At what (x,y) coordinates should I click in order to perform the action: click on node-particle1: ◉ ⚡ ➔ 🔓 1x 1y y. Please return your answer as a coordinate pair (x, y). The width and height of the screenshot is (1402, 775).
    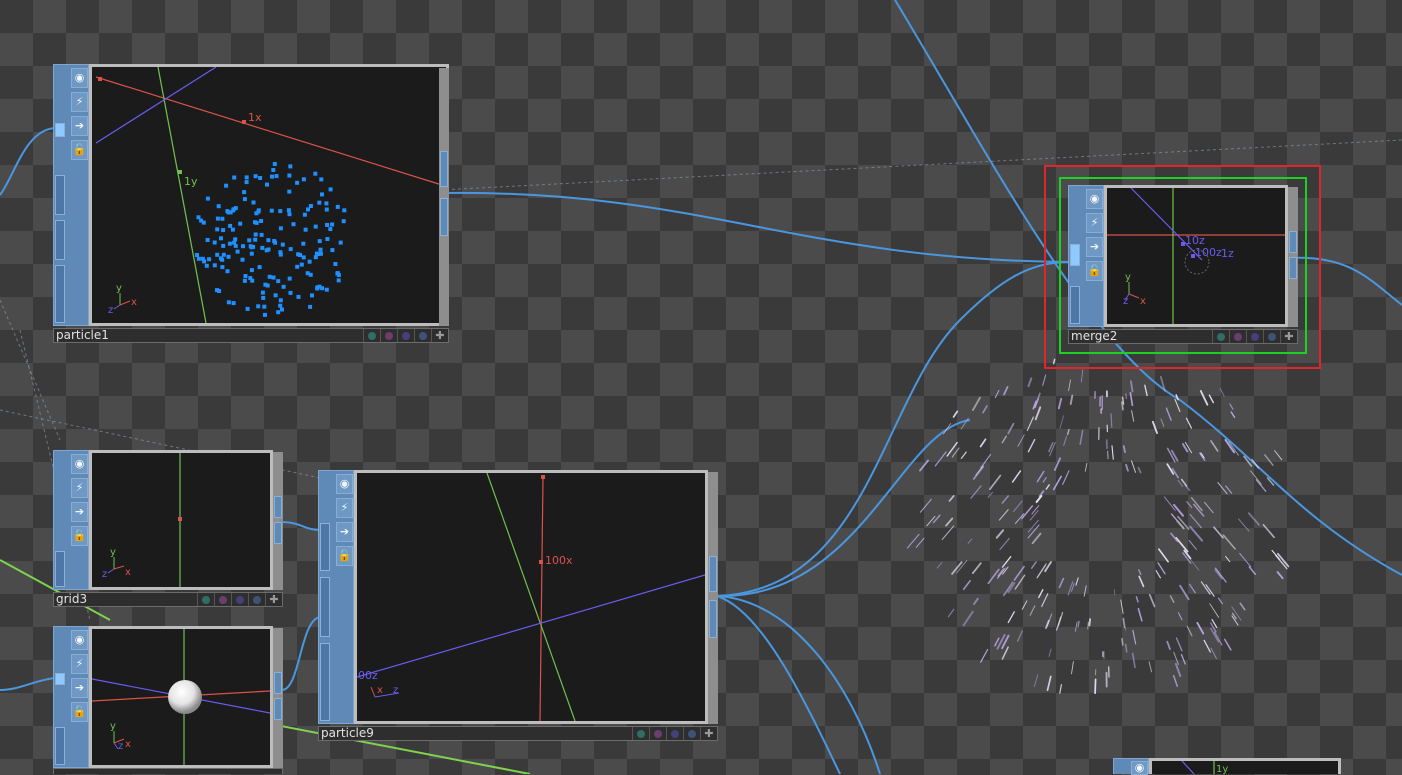
    Looking at the image, I should click on (251, 204).